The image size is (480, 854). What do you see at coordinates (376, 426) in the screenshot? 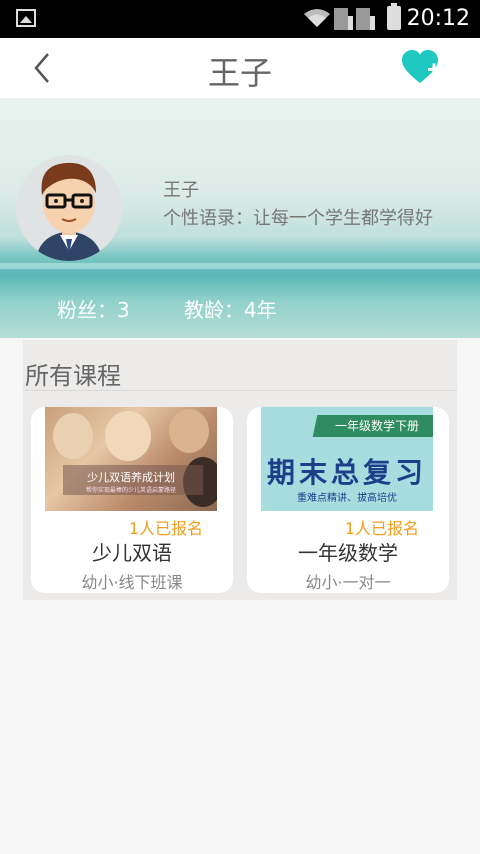
I see `image-ribbon: 一年级数学下册` at bounding box center [376, 426].